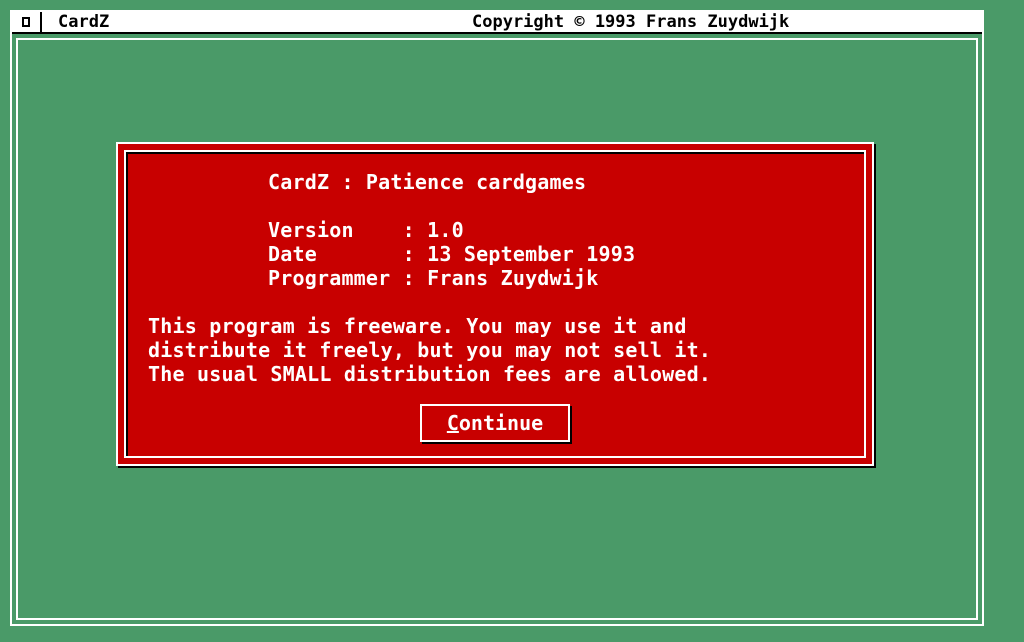 The width and height of the screenshot is (1024, 642). I want to click on info-label-version: Version, so click(335, 230).